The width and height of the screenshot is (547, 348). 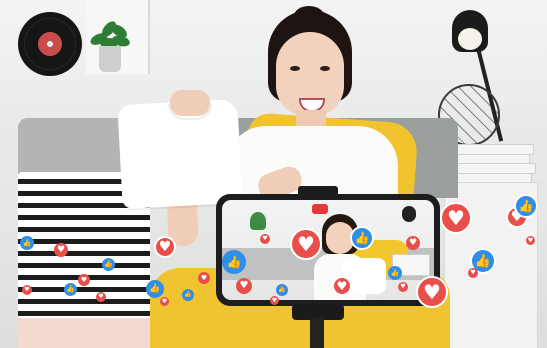 What do you see at coordinates (258, 221) in the screenshot?
I see `screen-plant` at bounding box center [258, 221].